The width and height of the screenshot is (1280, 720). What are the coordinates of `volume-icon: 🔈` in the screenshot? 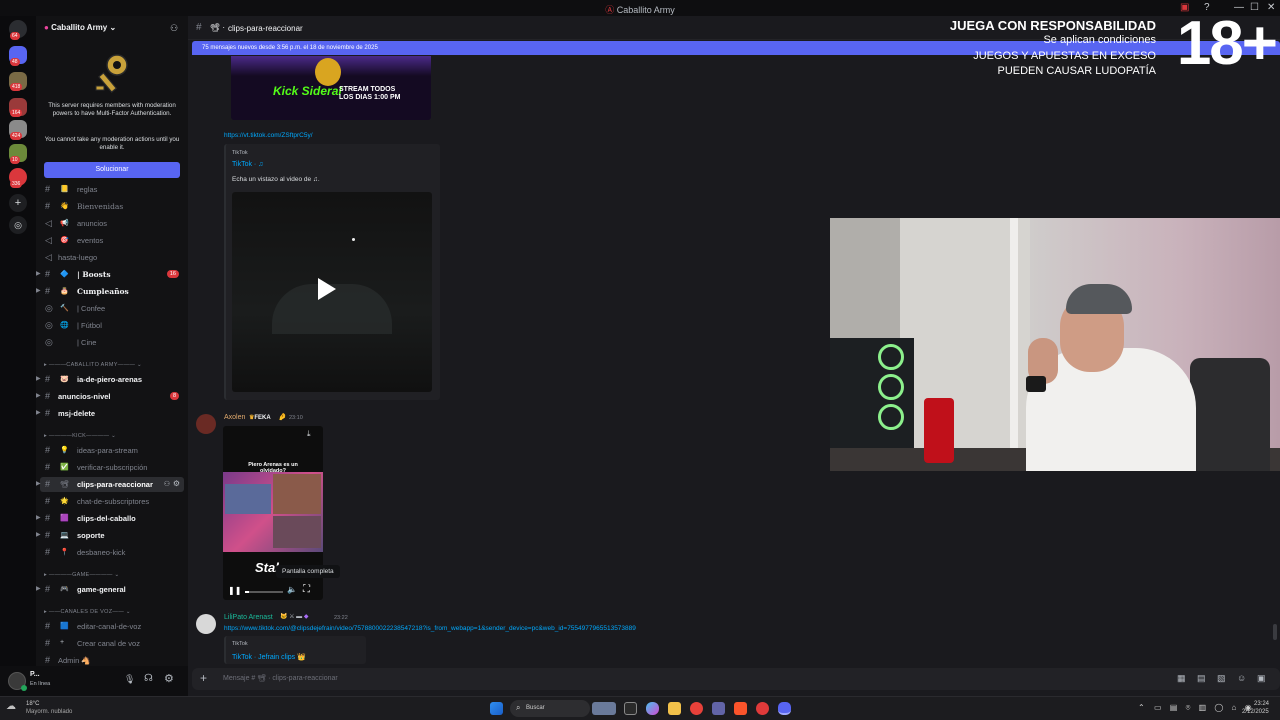 It's located at (292, 589).